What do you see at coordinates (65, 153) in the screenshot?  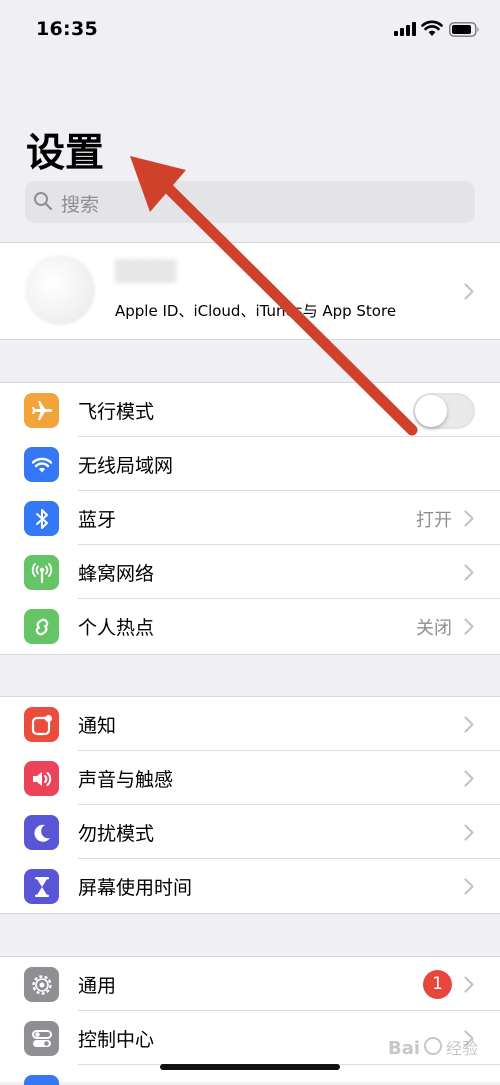 I see `page-title: 设置` at bounding box center [65, 153].